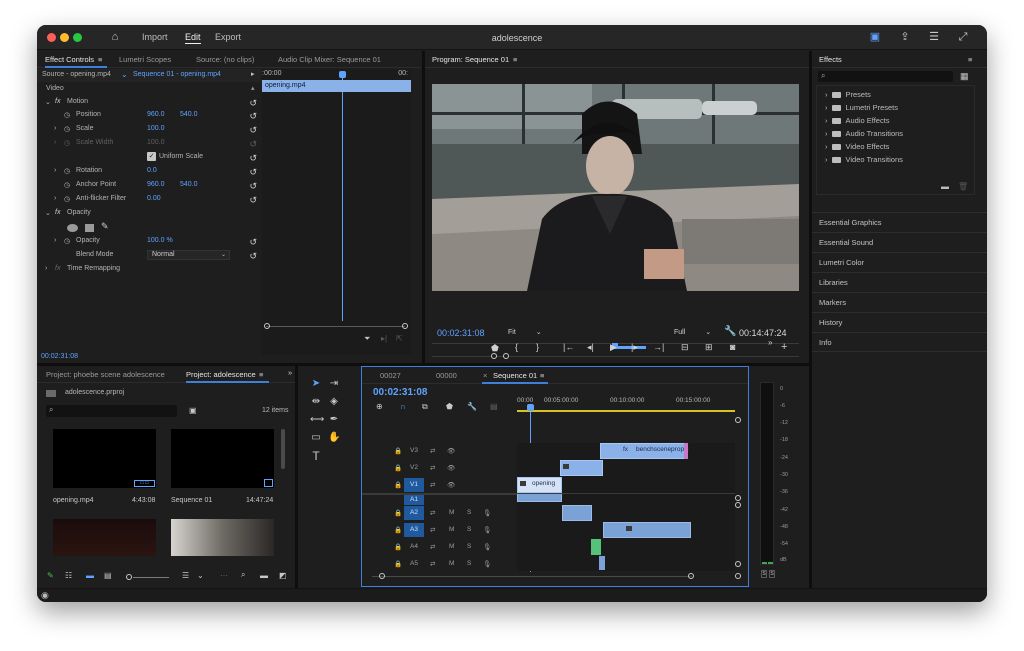 The image size is (1024, 651). Describe the element at coordinates (316, 384) in the screenshot. I see `selection-tool-icon: ➤` at that location.